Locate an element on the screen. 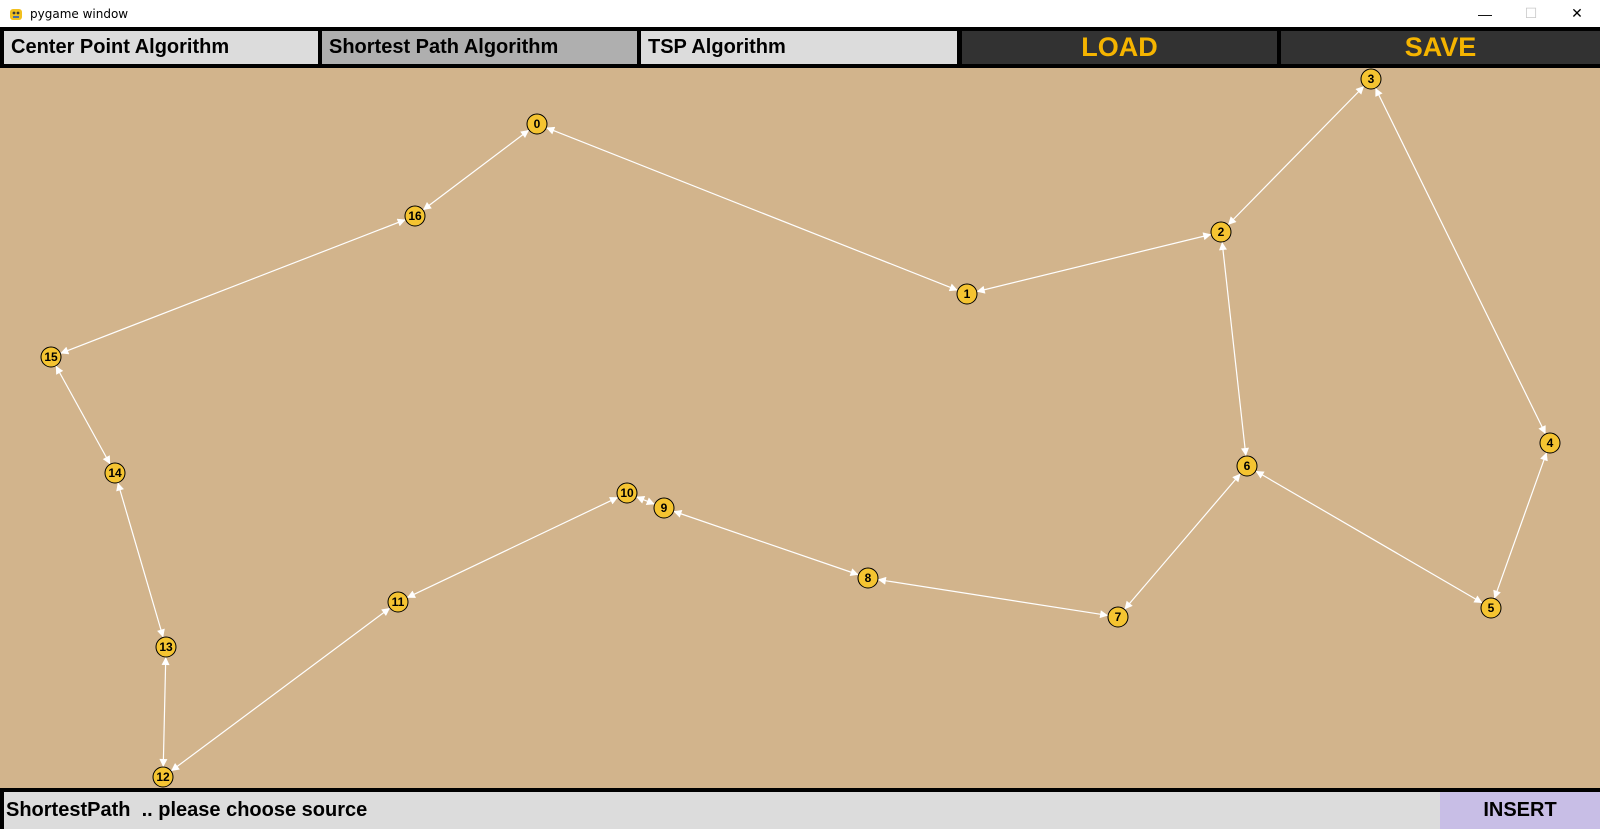 Image resolution: width=1600 pixels, height=829 pixels. window-titlebar: pygame window — ☐ ✕ is located at coordinates (800, 13).